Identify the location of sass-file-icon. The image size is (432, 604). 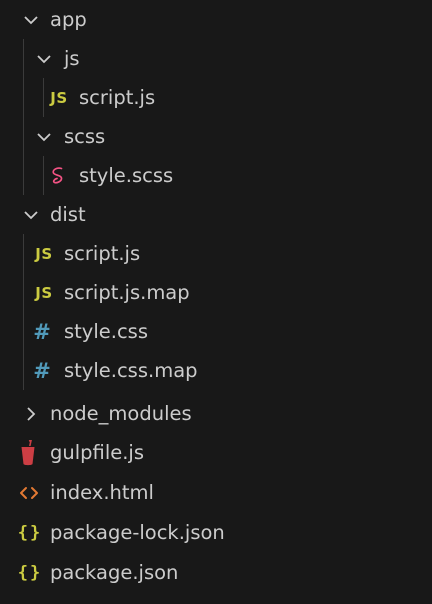
(59, 175).